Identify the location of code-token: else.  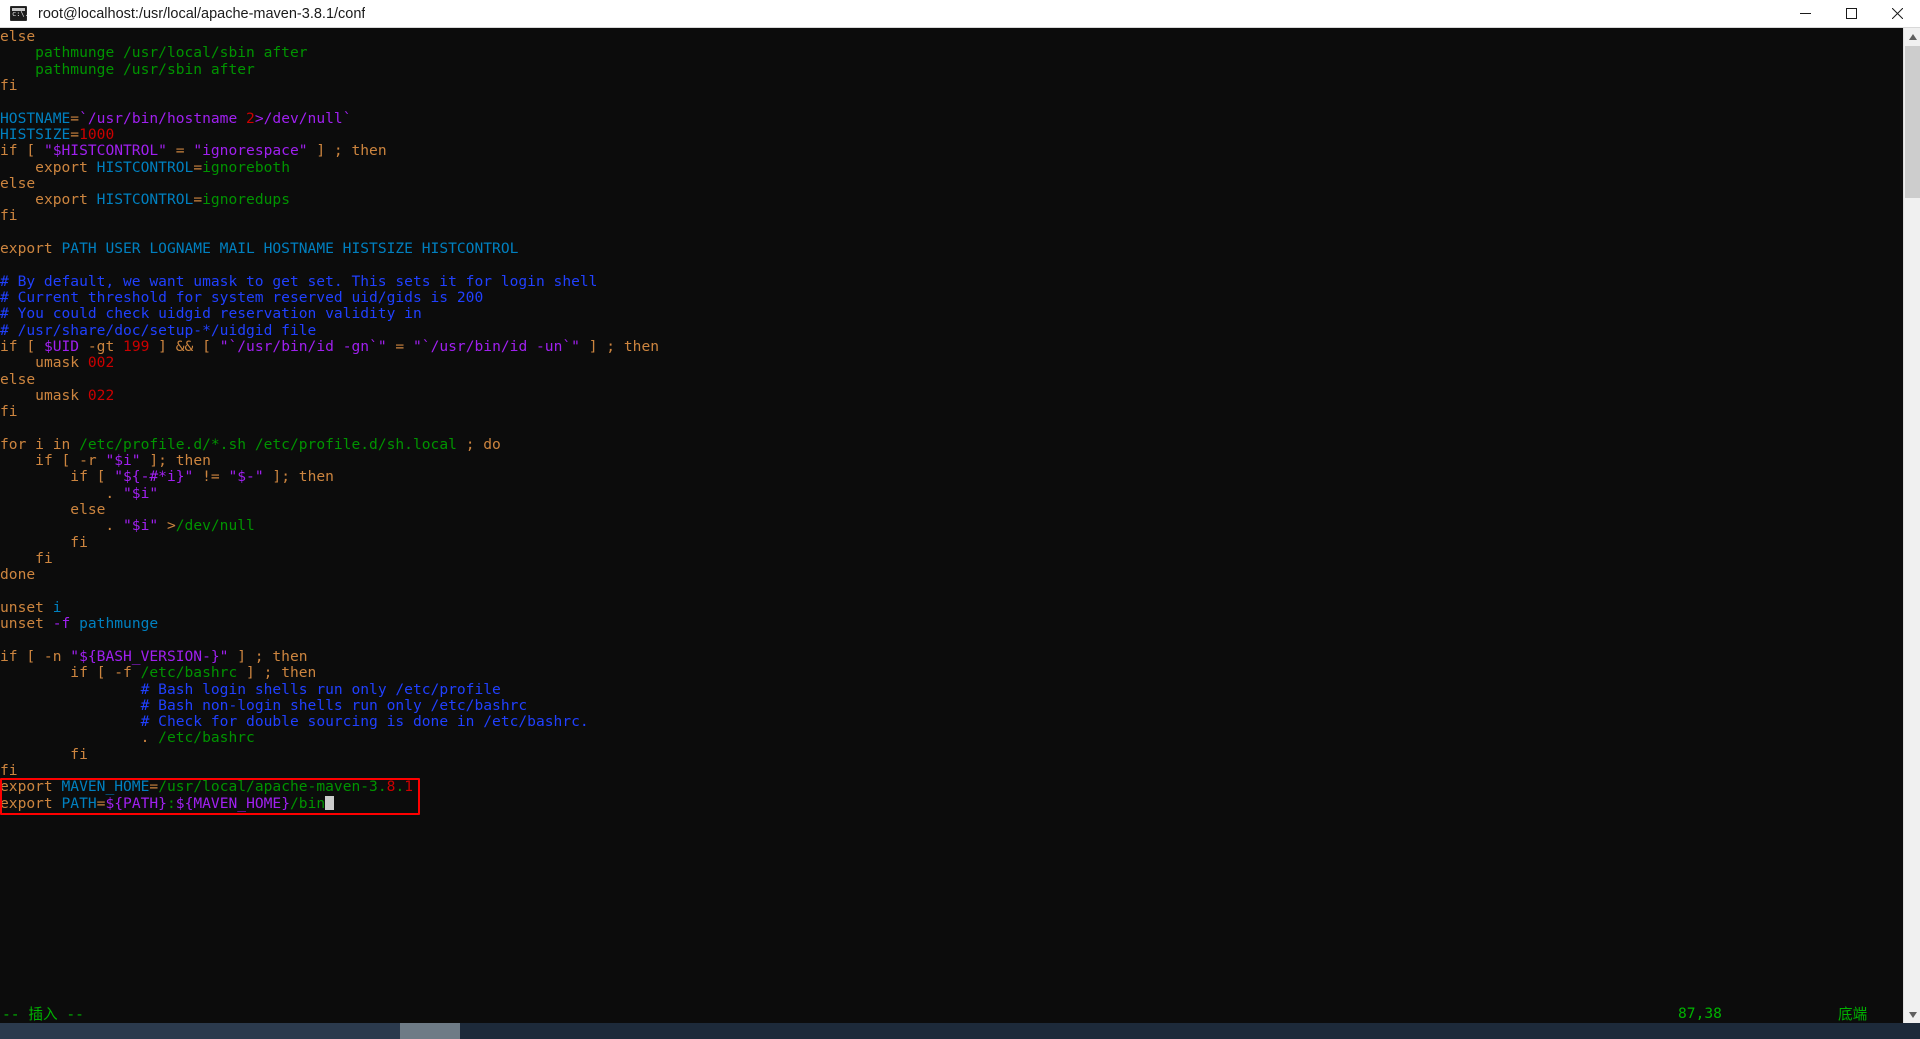
(88, 510).